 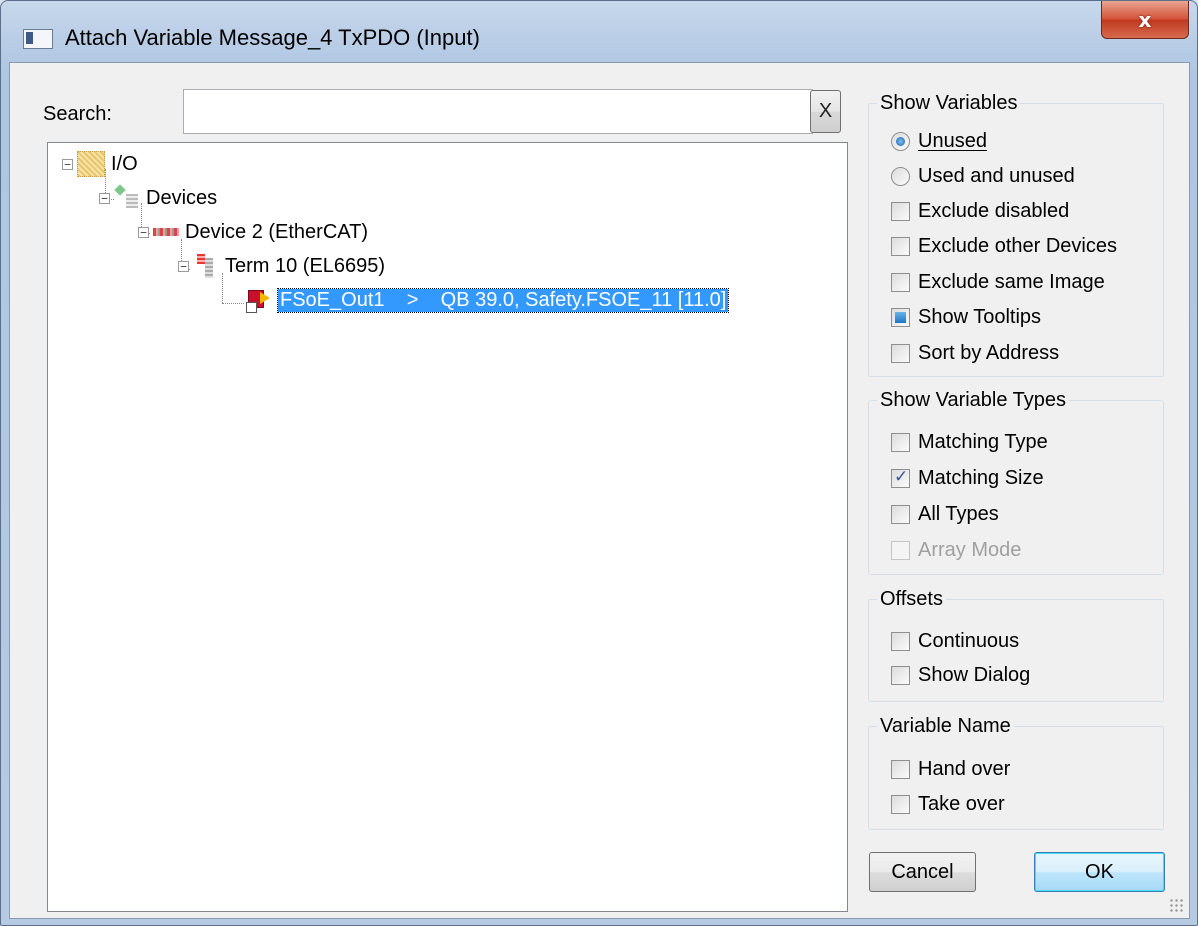 I want to click on close-icon: x, so click(x=1145, y=19).